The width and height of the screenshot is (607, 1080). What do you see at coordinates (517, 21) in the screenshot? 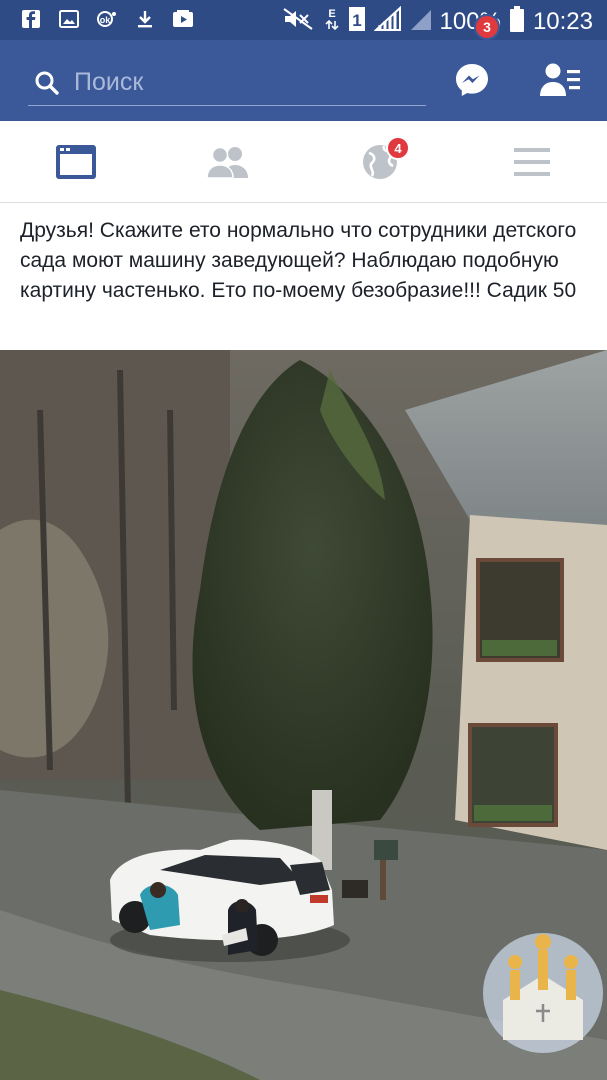
I see `battery-icon` at bounding box center [517, 21].